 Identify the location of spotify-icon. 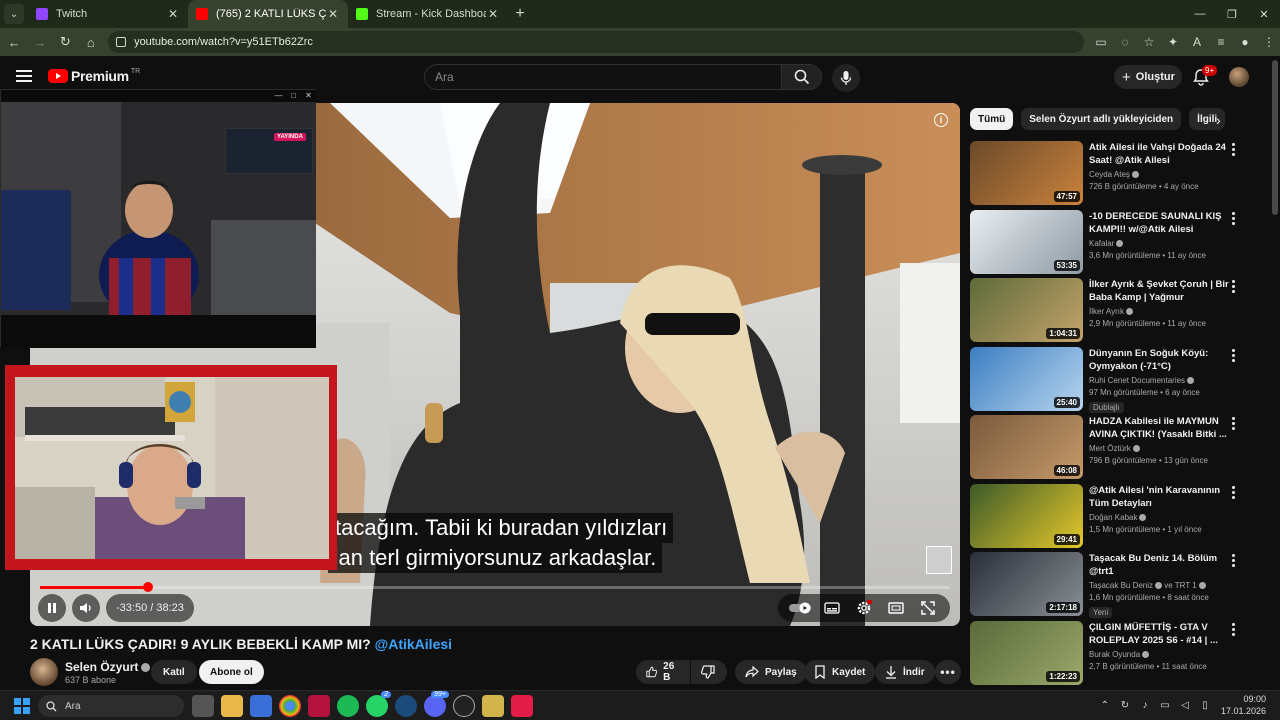
(348, 706).